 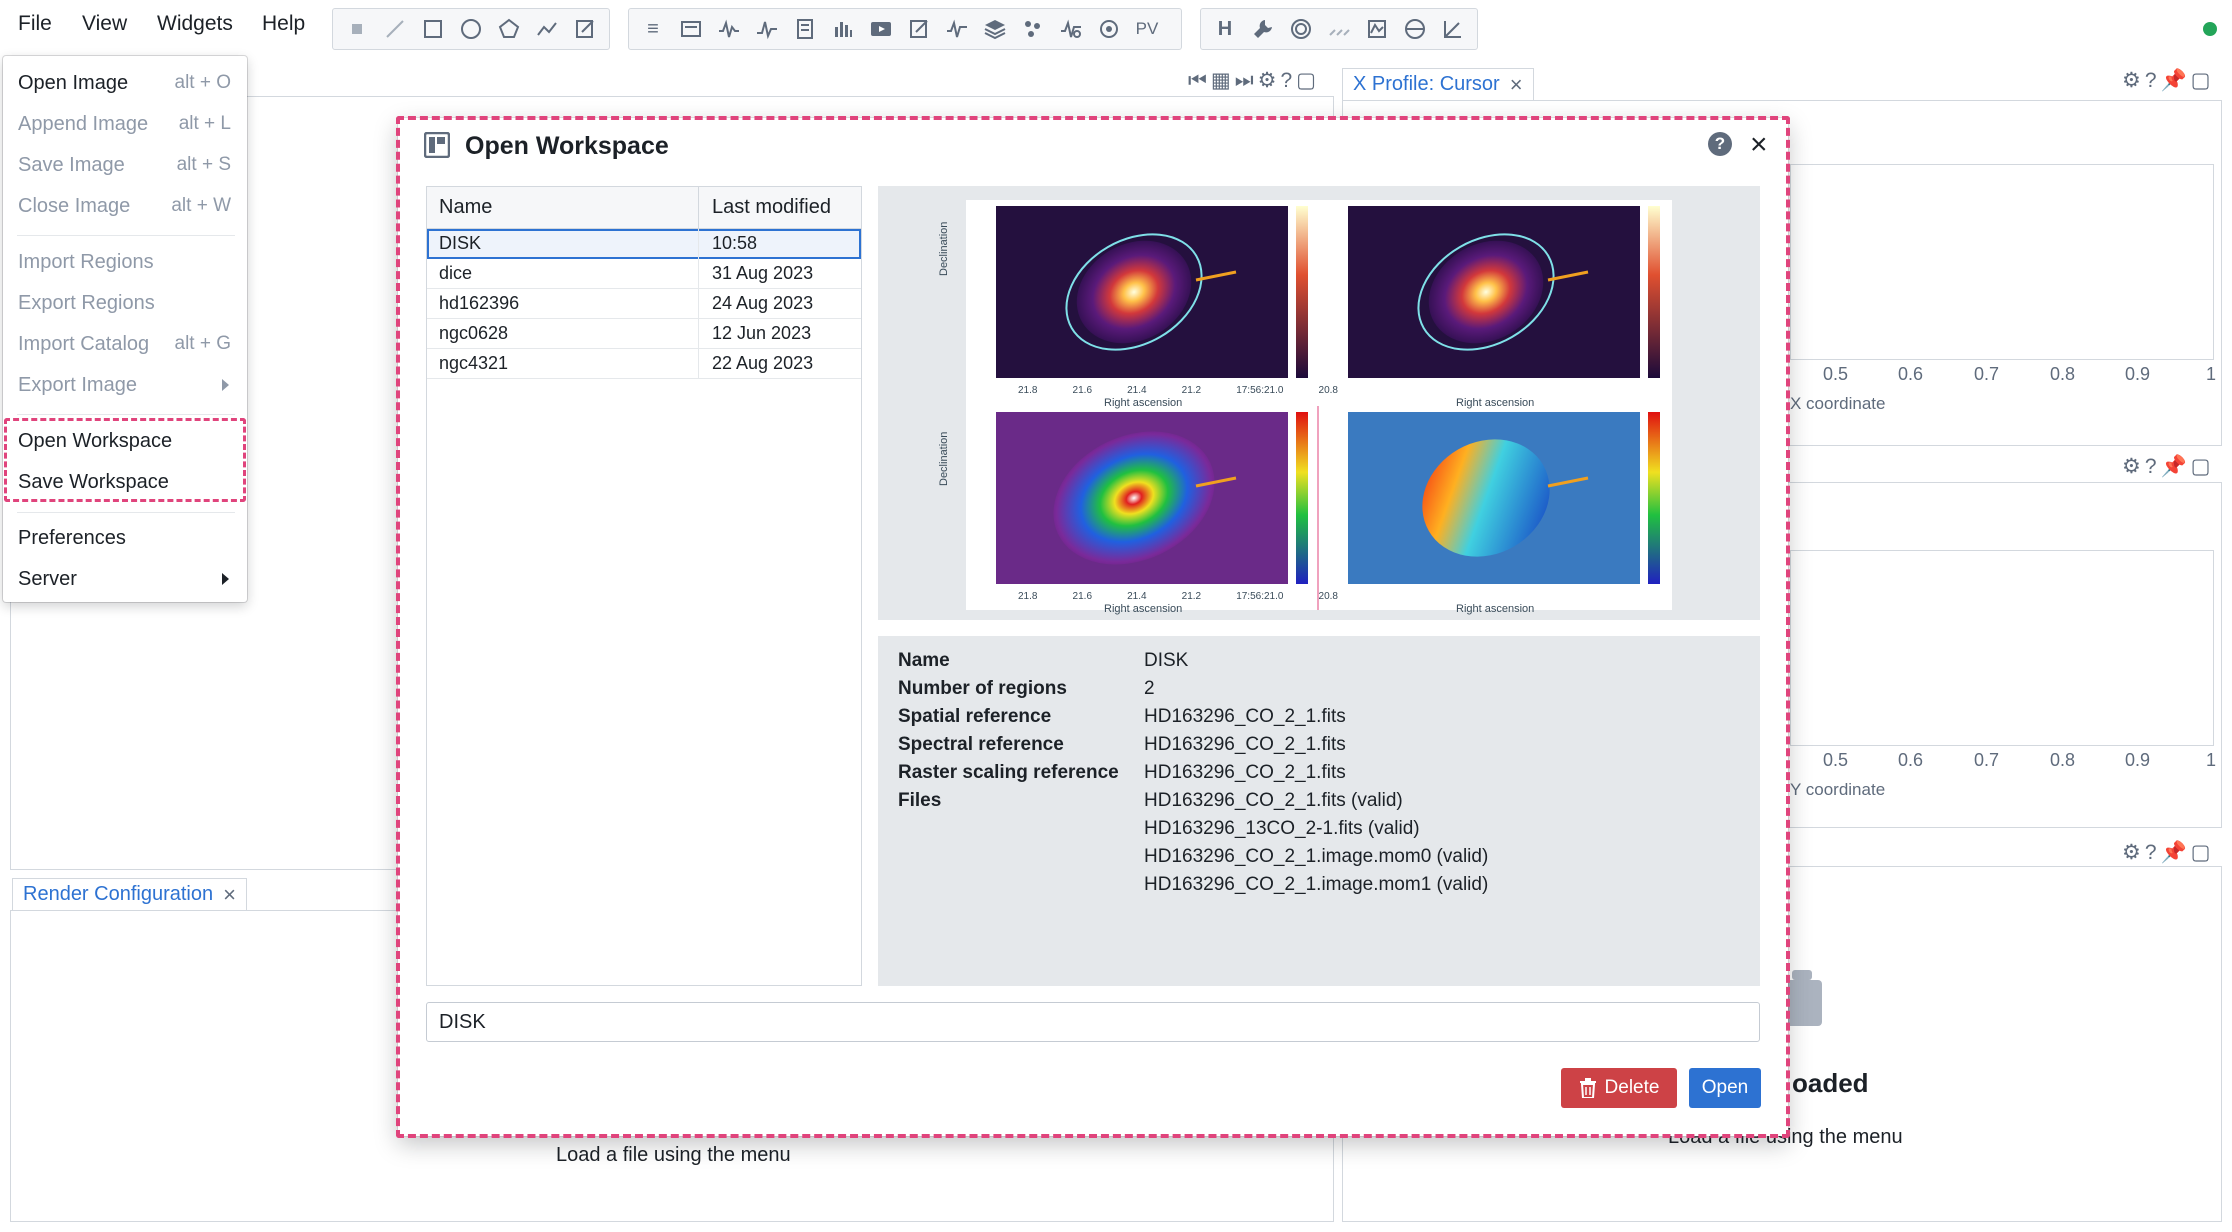 What do you see at coordinates (126, 414) in the screenshot?
I see `menu-divider` at bounding box center [126, 414].